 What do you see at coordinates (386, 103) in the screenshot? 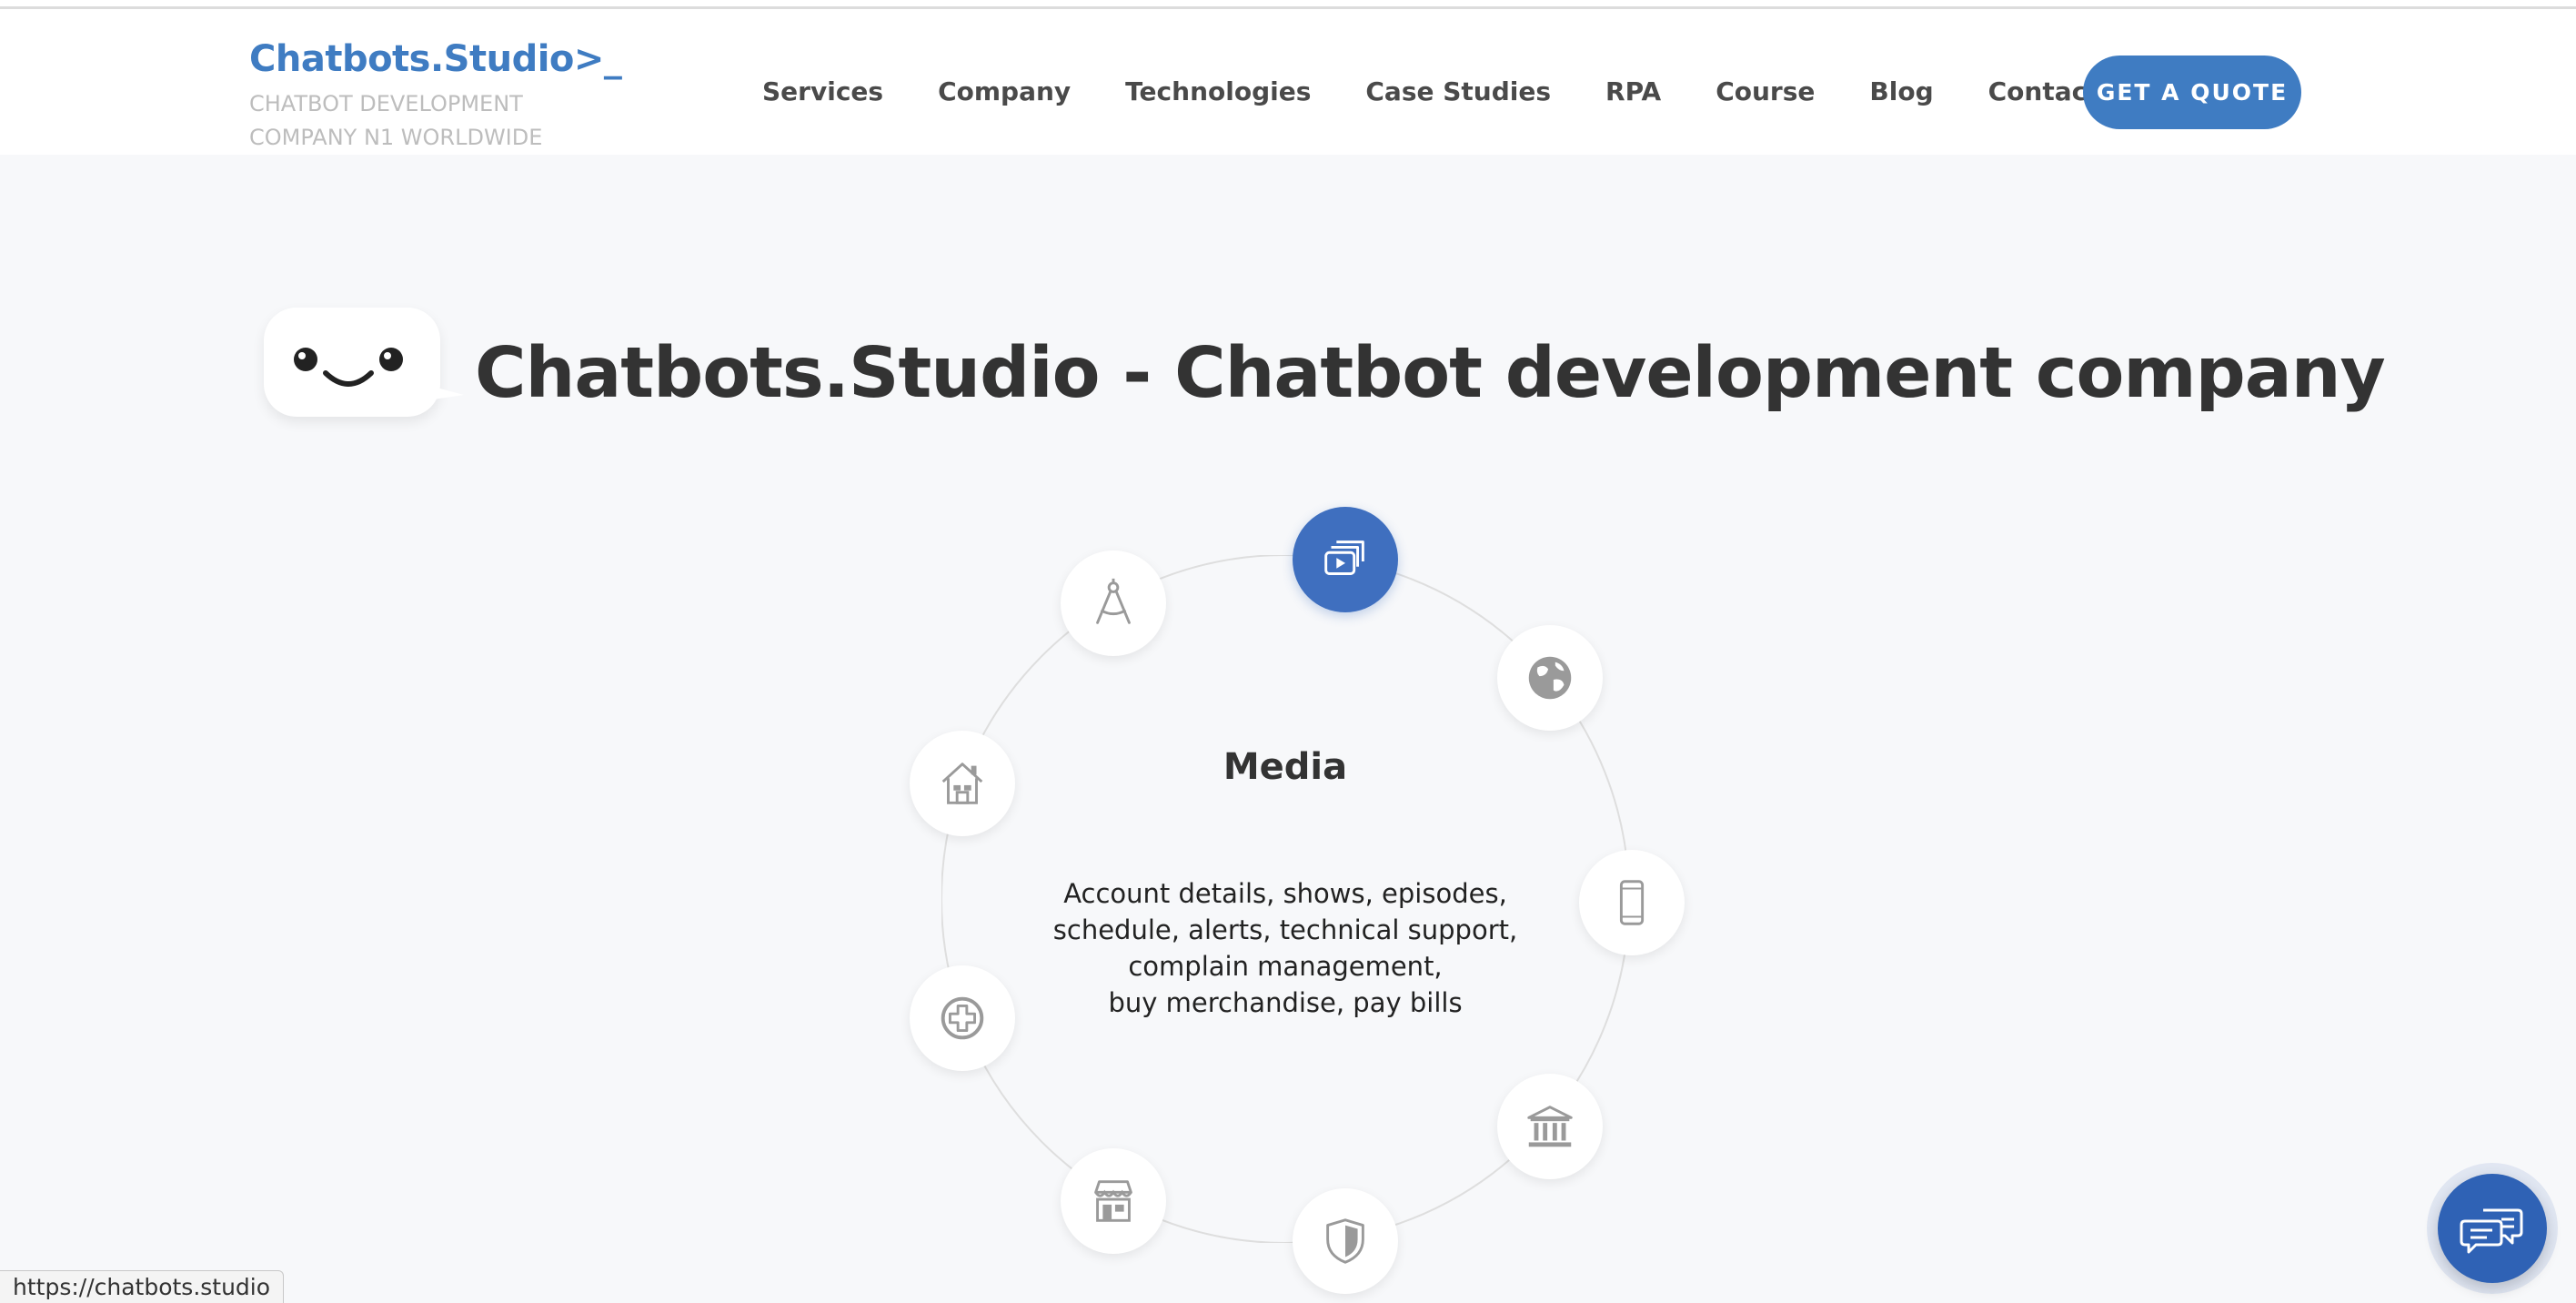
I see `tagline-line-1: CHATBOT DEVELOPMENT` at bounding box center [386, 103].